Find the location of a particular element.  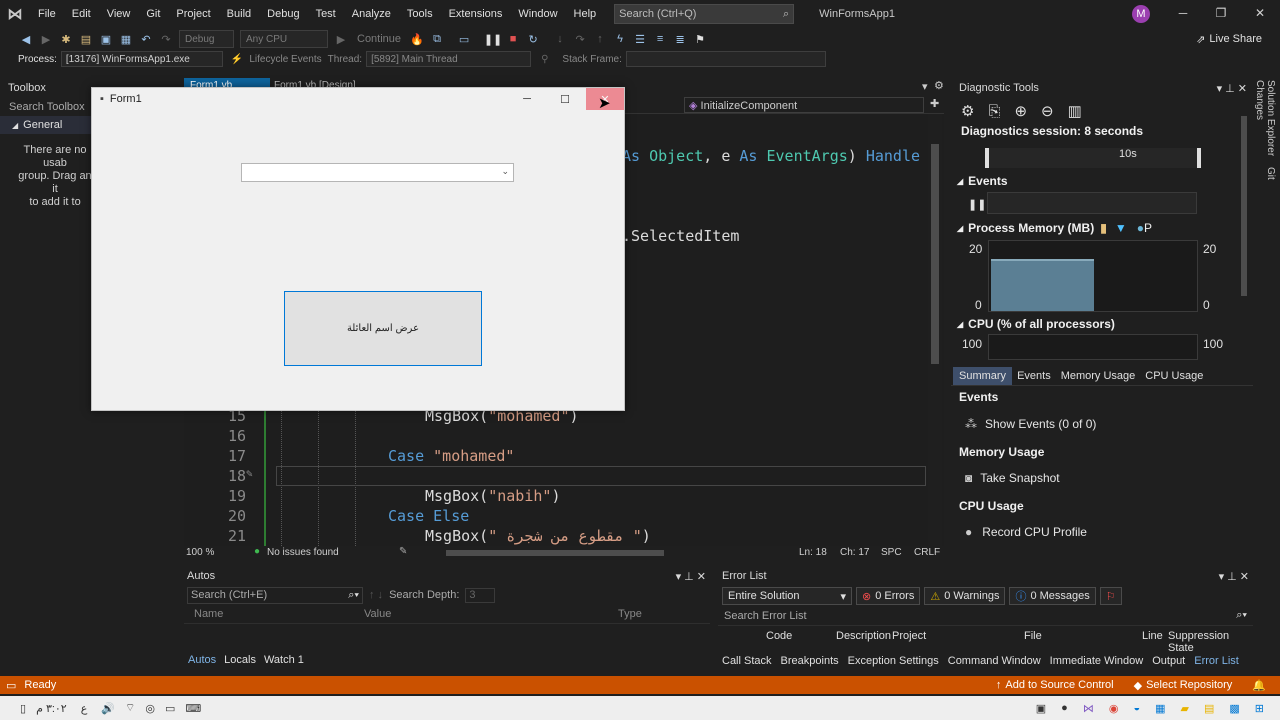

tab-error-list: Error List is located at coordinates (1216, 661).